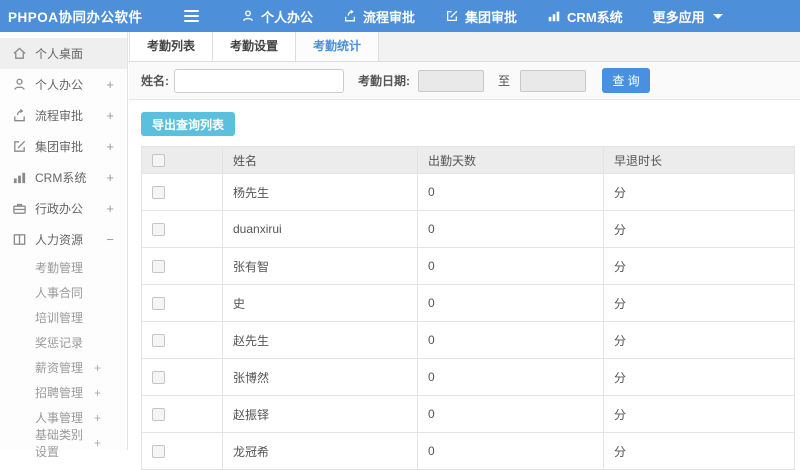 The height and width of the screenshot is (470, 800). I want to click on sidebar-item-desktop: 个人桌面, so click(63, 53).